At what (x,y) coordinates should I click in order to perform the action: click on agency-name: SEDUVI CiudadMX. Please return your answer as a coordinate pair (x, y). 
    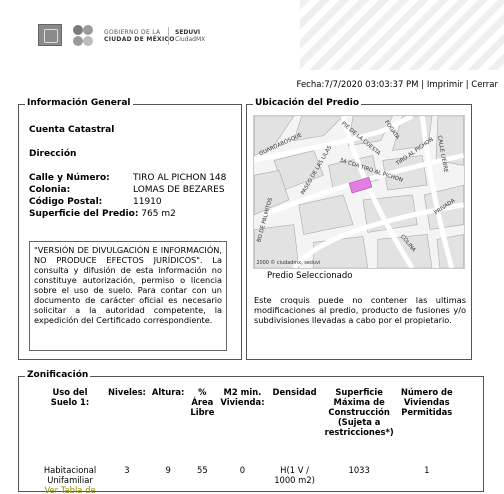
    Looking at the image, I should click on (190, 36).